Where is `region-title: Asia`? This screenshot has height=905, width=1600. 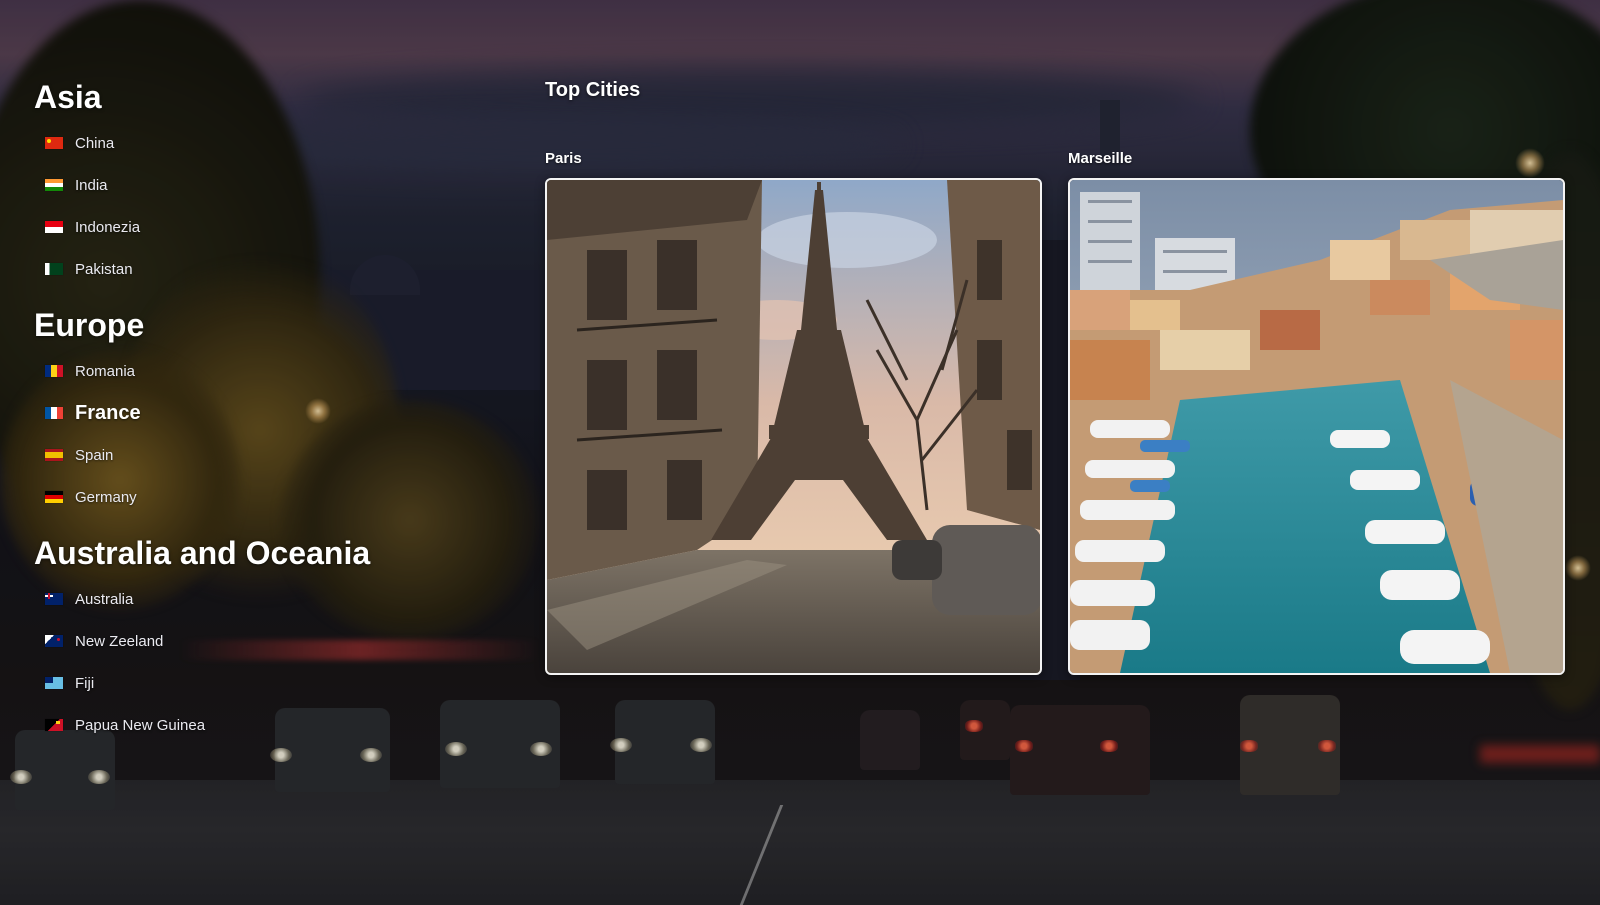 region-title: Asia is located at coordinates (68, 97).